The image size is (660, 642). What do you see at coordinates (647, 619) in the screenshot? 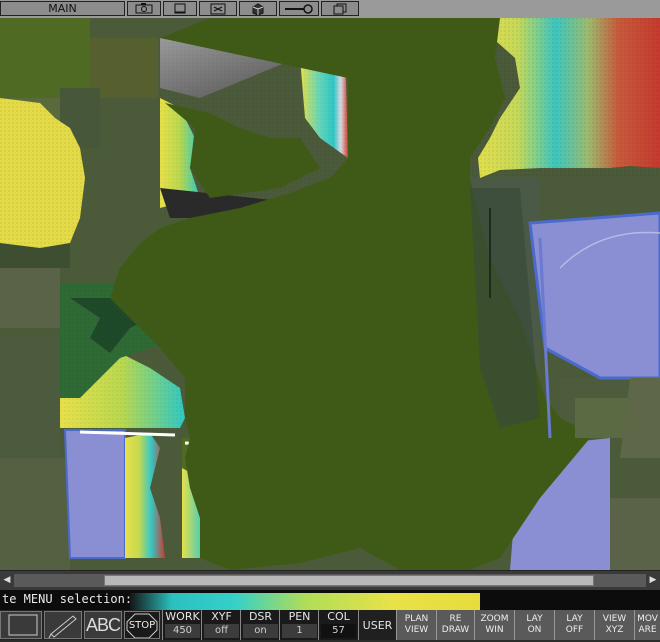
I see `mov-are-line1: MOV` at bounding box center [647, 619].